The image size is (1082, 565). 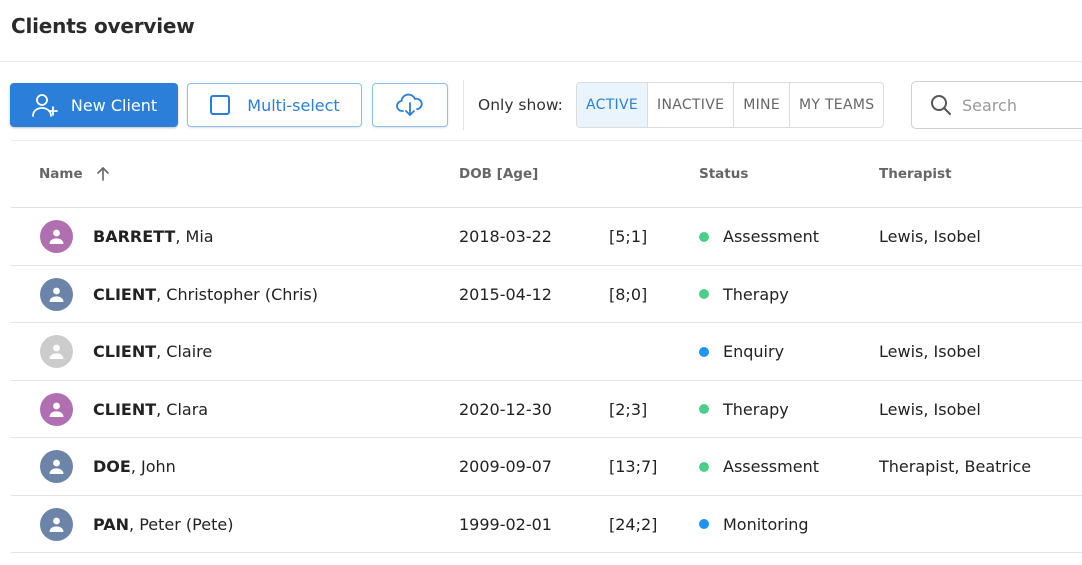 What do you see at coordinates (628, 236) in the screenshot?
I see `client-age: [5;1]` at bounding box center [628, 236].